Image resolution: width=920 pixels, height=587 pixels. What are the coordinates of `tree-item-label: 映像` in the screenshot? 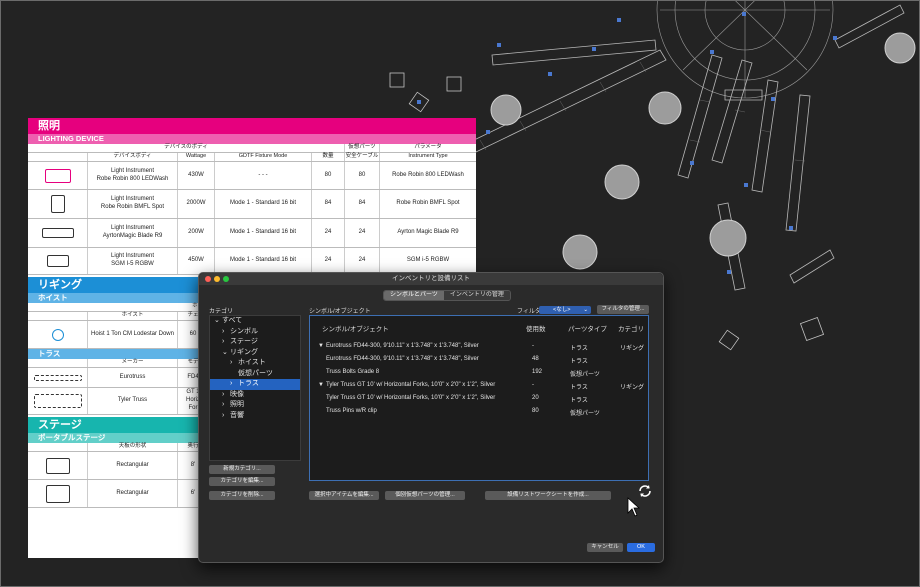 It's located at (237, 394).